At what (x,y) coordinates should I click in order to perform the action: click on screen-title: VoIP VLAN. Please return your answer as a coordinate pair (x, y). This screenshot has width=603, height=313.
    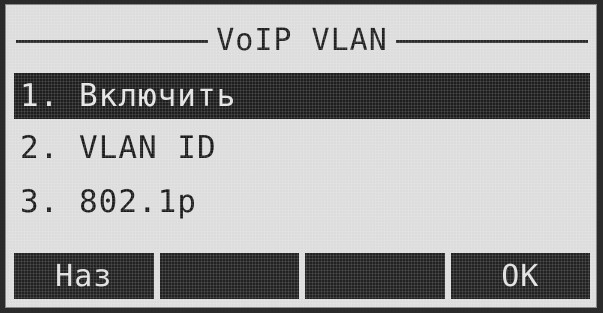
    Looking at the image, I should click on (302, 40).